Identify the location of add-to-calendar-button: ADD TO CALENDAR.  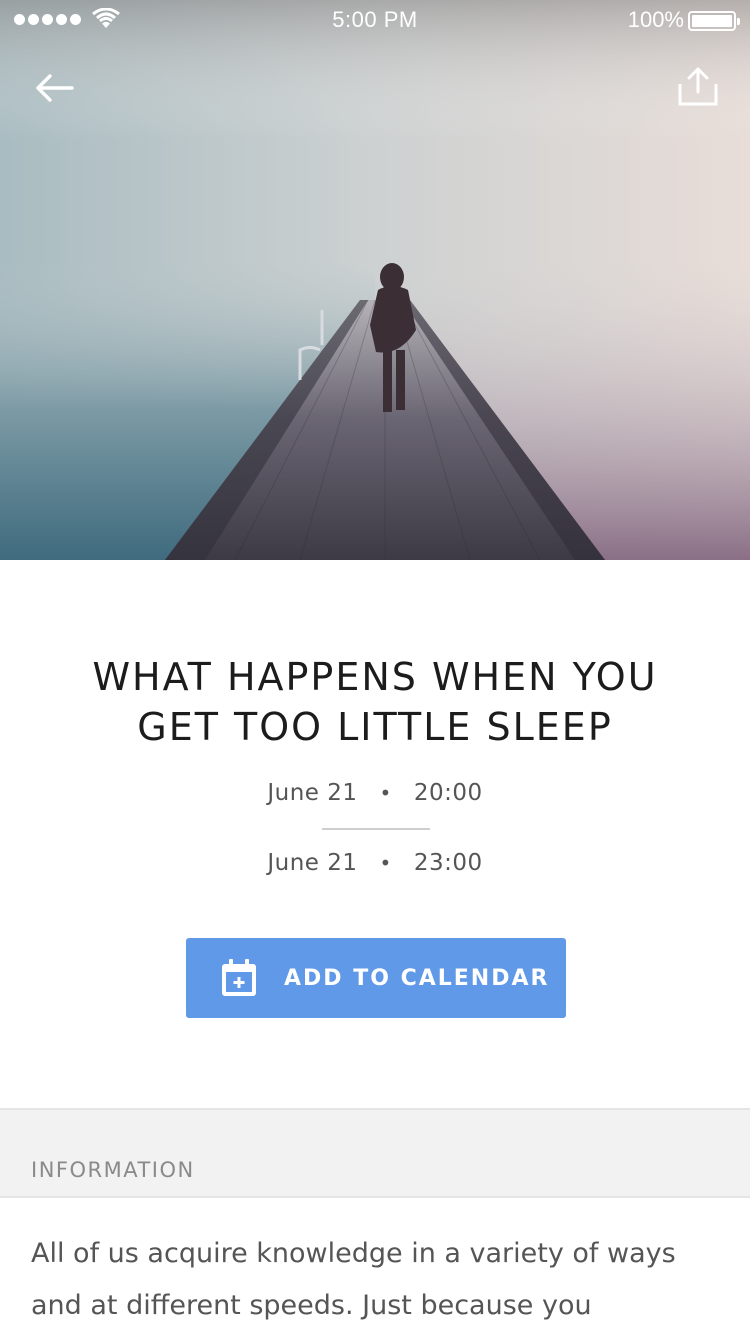
(376, 978).